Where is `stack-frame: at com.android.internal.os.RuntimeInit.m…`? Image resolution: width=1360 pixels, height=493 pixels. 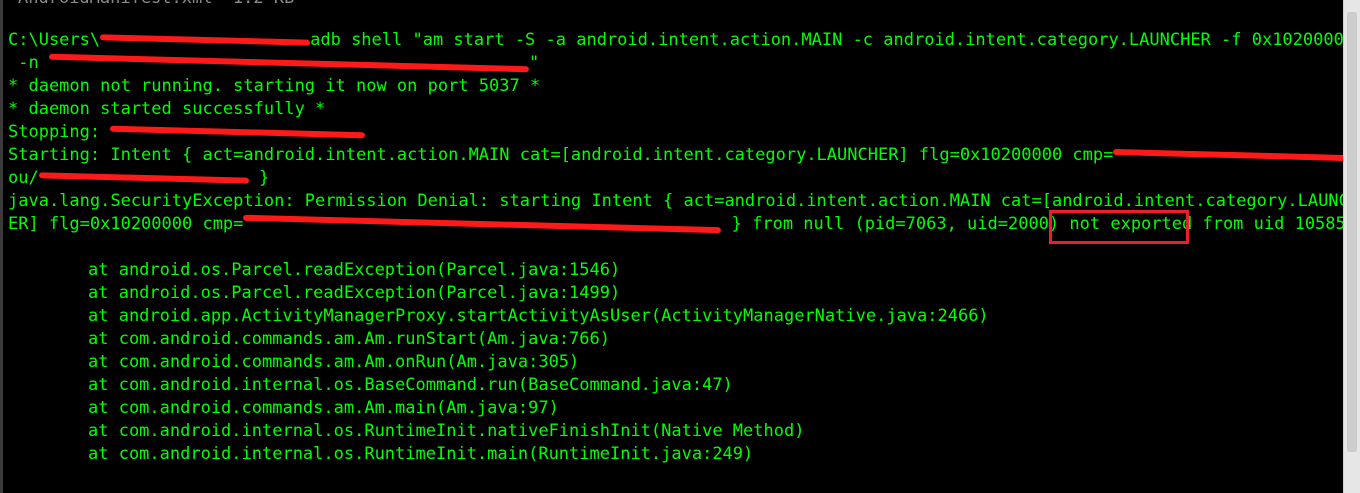
stack-frame: at com.android.internal.os.RuntimeInit.m… is located at coordinates (421, 454).